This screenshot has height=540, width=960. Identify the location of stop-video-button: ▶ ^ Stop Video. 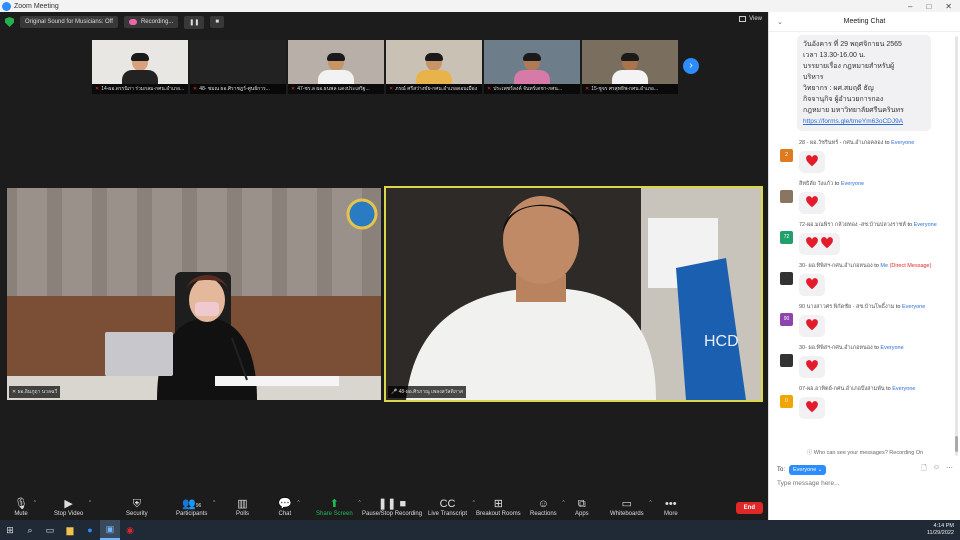
(72, 507).